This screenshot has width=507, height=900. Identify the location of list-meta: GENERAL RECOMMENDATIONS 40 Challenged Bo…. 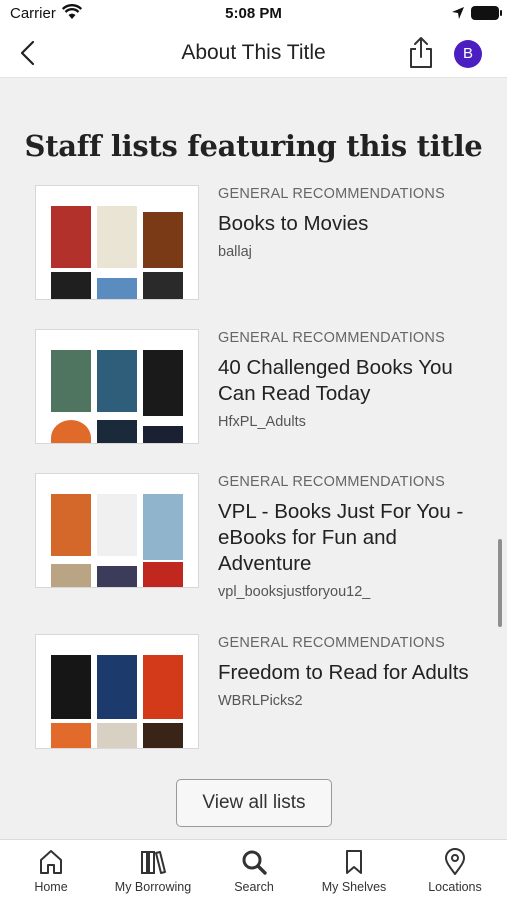
(348, 379).